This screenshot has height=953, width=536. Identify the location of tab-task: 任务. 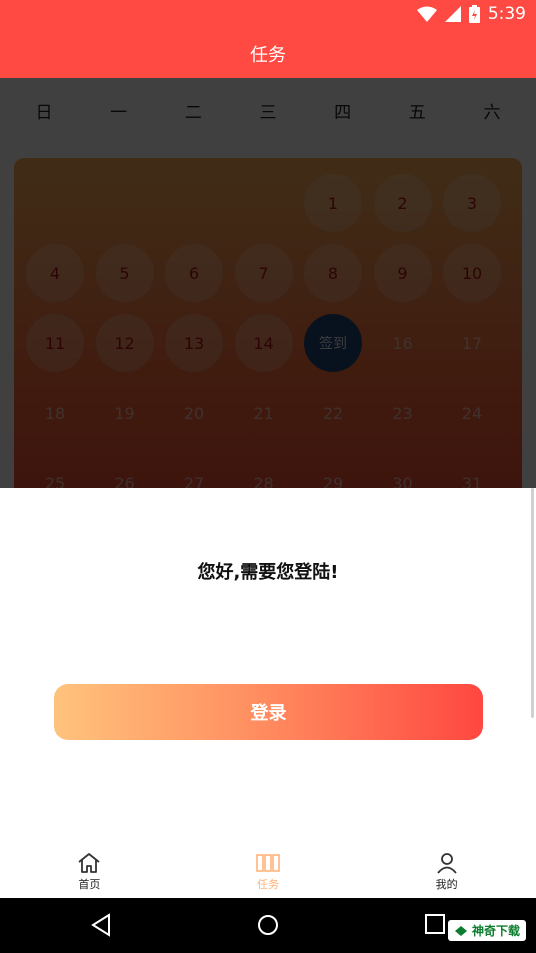
(268, 871).